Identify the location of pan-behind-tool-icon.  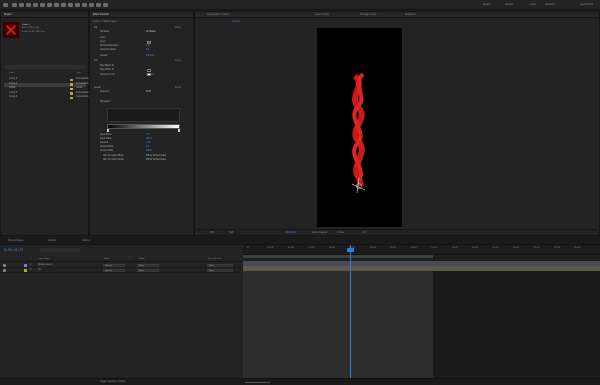
(49, 5).